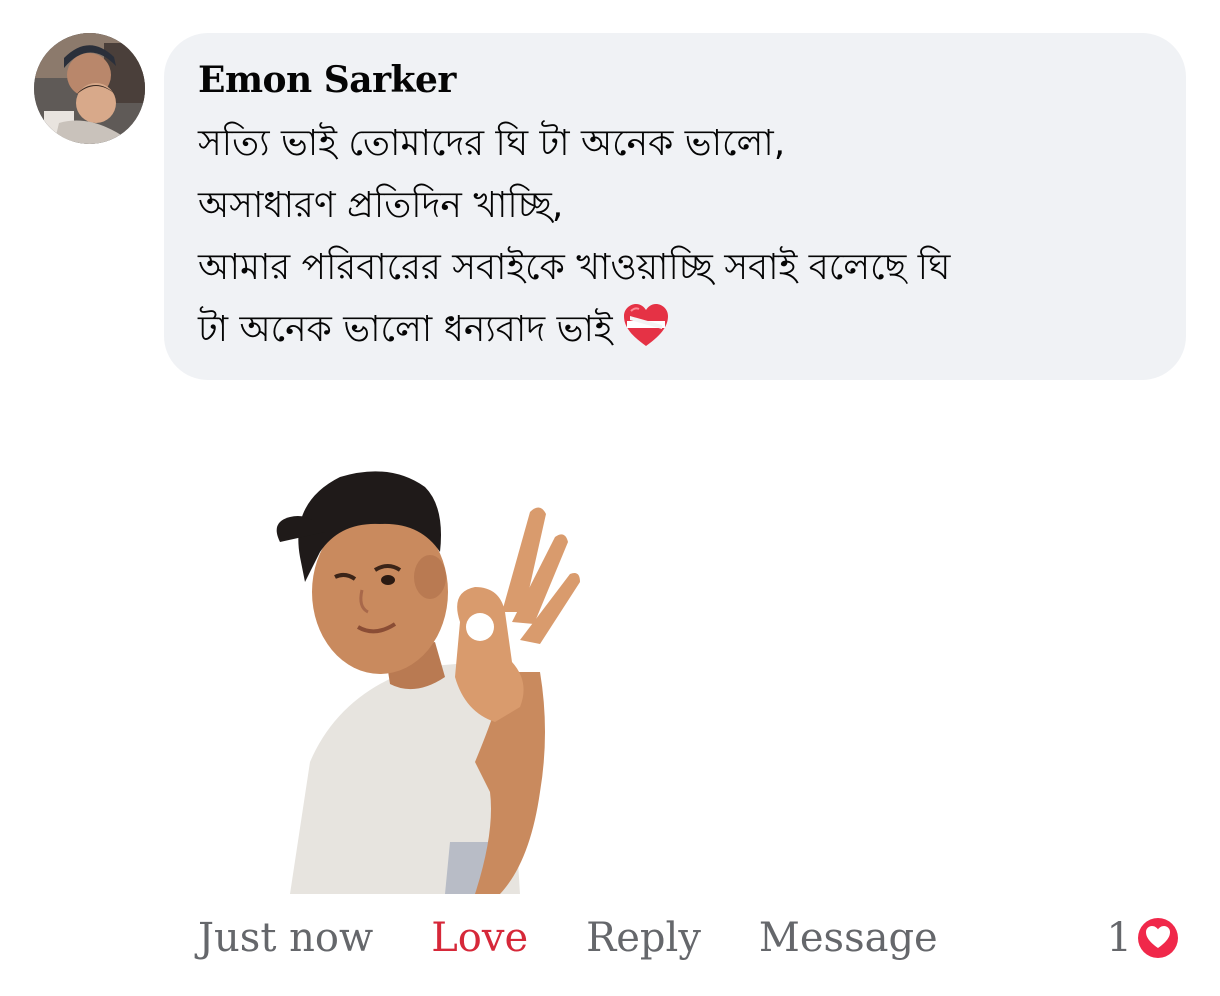  What do you see at coordinates (646, 326) in the screenshot?
I see `mending-heart-icon` at bounding box center [646, 326].